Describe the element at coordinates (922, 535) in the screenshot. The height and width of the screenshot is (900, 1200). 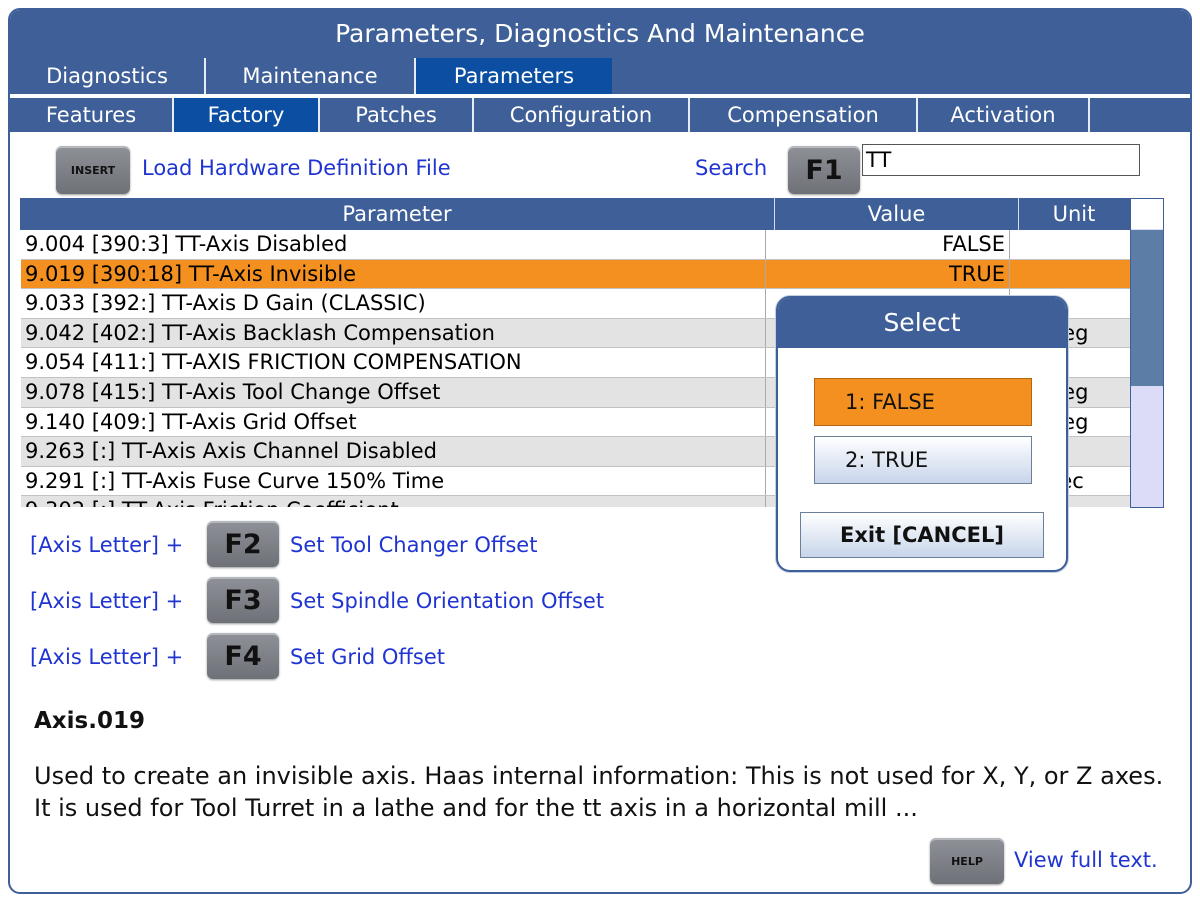
I see `exit-cancel-button: Exit [CANCEL]` at that location.